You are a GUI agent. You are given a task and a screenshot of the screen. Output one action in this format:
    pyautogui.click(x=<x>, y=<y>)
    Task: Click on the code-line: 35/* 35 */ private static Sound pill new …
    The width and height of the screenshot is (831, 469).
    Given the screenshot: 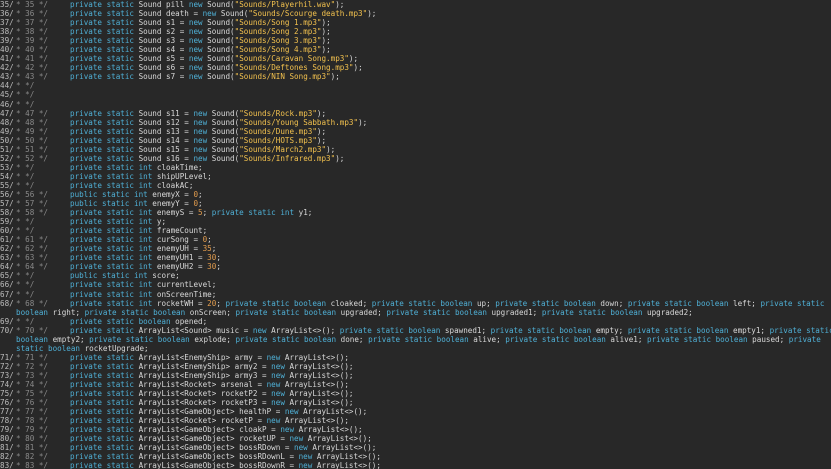 What is the action you would take?
    pyautogui.click(x=415, y=4)
    